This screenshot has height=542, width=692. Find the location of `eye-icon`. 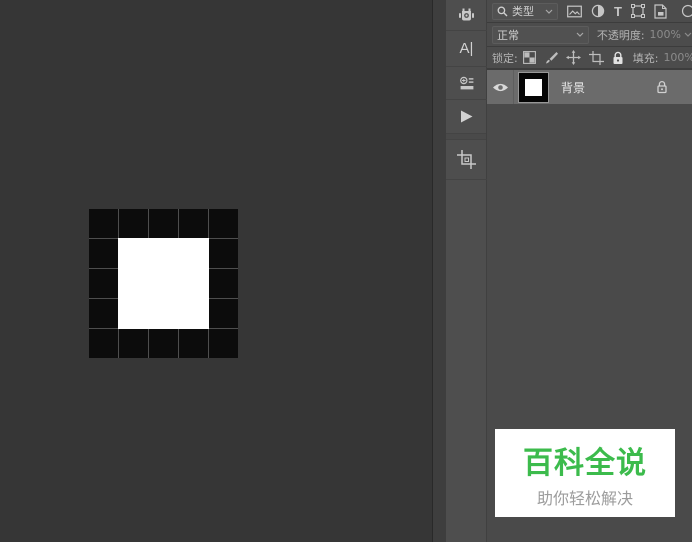

eye-icon is located at coordinates (500, 87).